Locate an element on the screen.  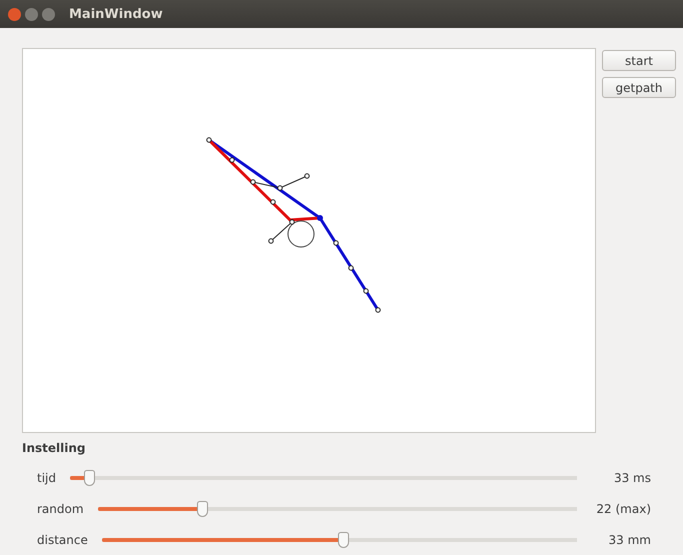
slider-reading: 33 ms is located at coordinates (631, 477).